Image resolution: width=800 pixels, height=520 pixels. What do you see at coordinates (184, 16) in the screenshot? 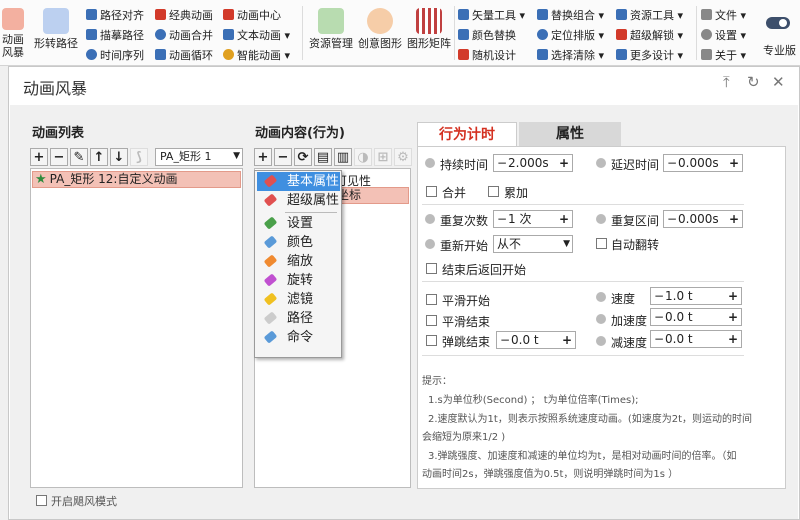
I see `classic-animation-button: 经典动画` at bounding box center [184, 16].